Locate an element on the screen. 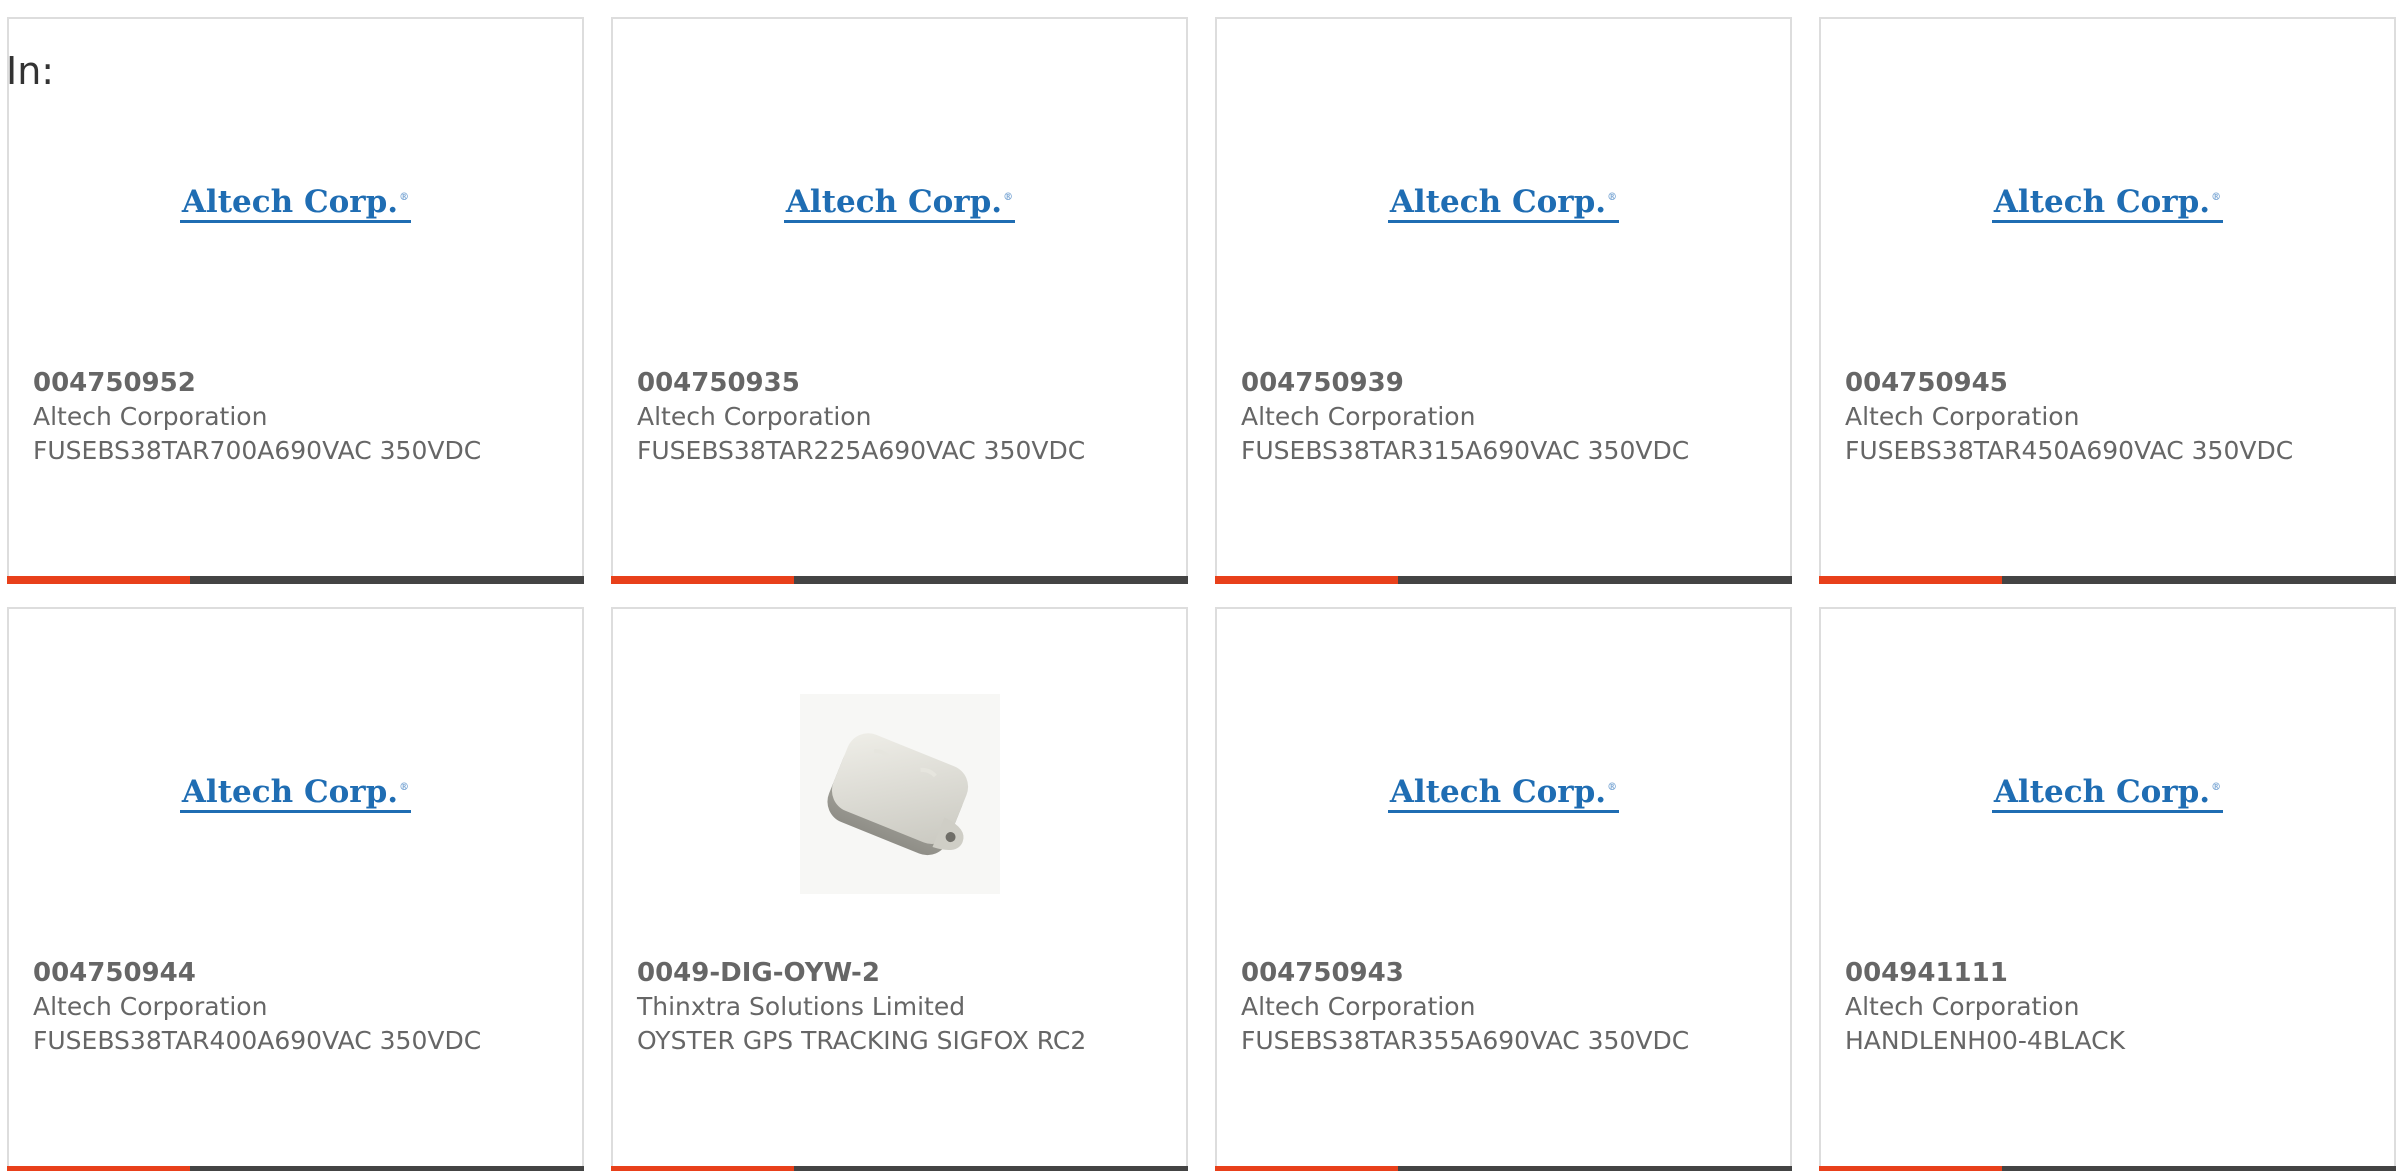  part-number: 0049-DIG-OYW-2 is located at coordinates (901, 973).